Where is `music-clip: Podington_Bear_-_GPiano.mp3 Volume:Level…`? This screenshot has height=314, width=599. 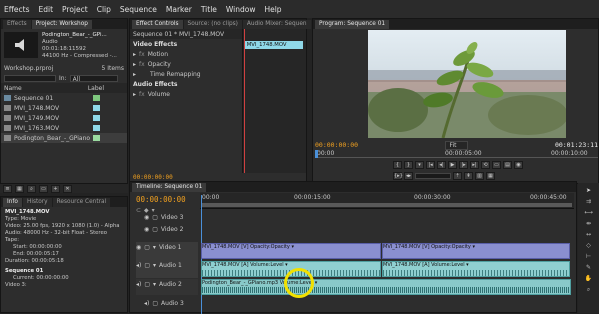 music-clip: Podington_Bear_-_GPiano.mp3 Volume:Level… is located at coordinates (386, 287).